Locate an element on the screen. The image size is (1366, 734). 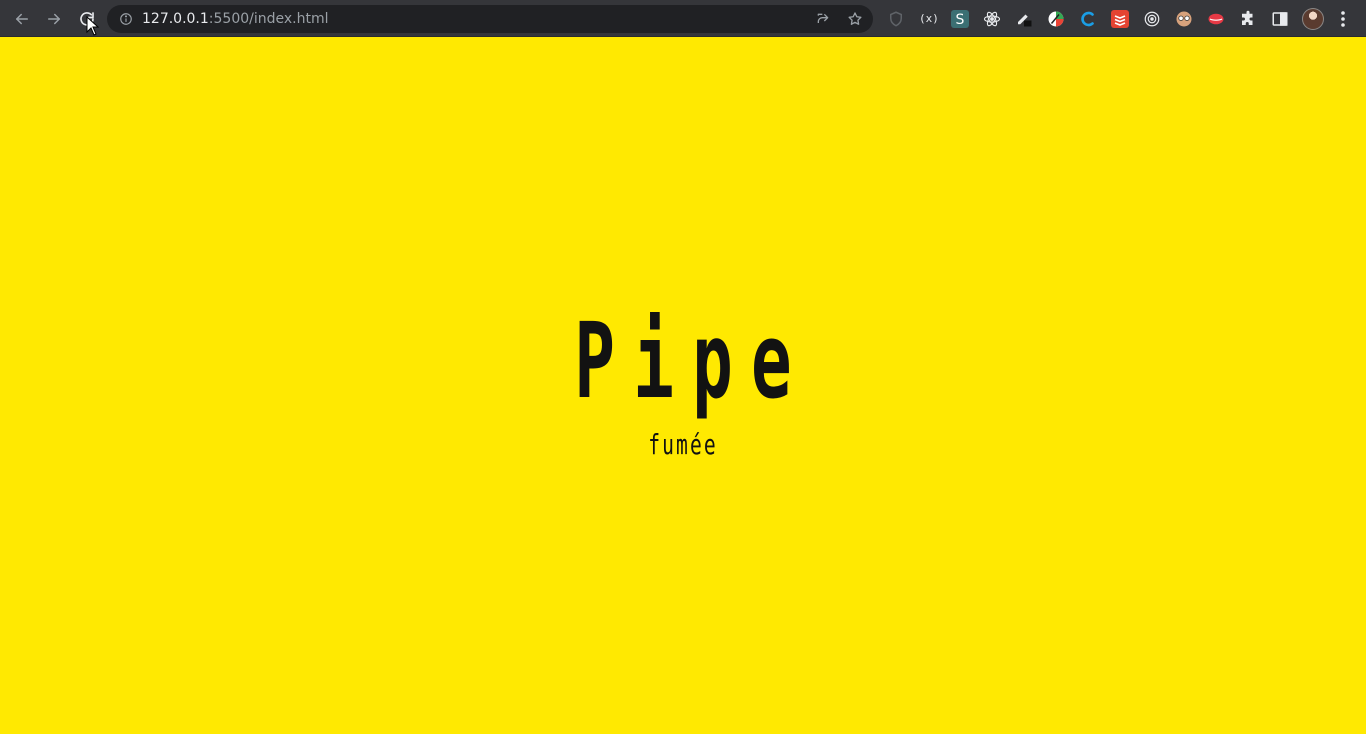
browser-toolbar: 127.0.0.1:5500/index.html (x) S is located at coordinates (683, 18).